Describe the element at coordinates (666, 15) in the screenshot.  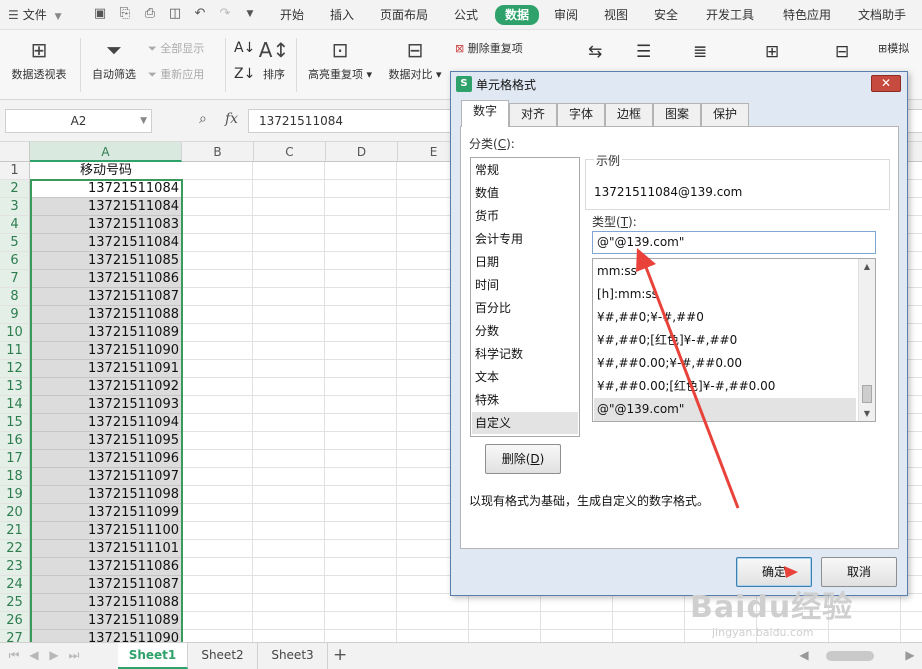
I see `tab-security: 安全` at that location.